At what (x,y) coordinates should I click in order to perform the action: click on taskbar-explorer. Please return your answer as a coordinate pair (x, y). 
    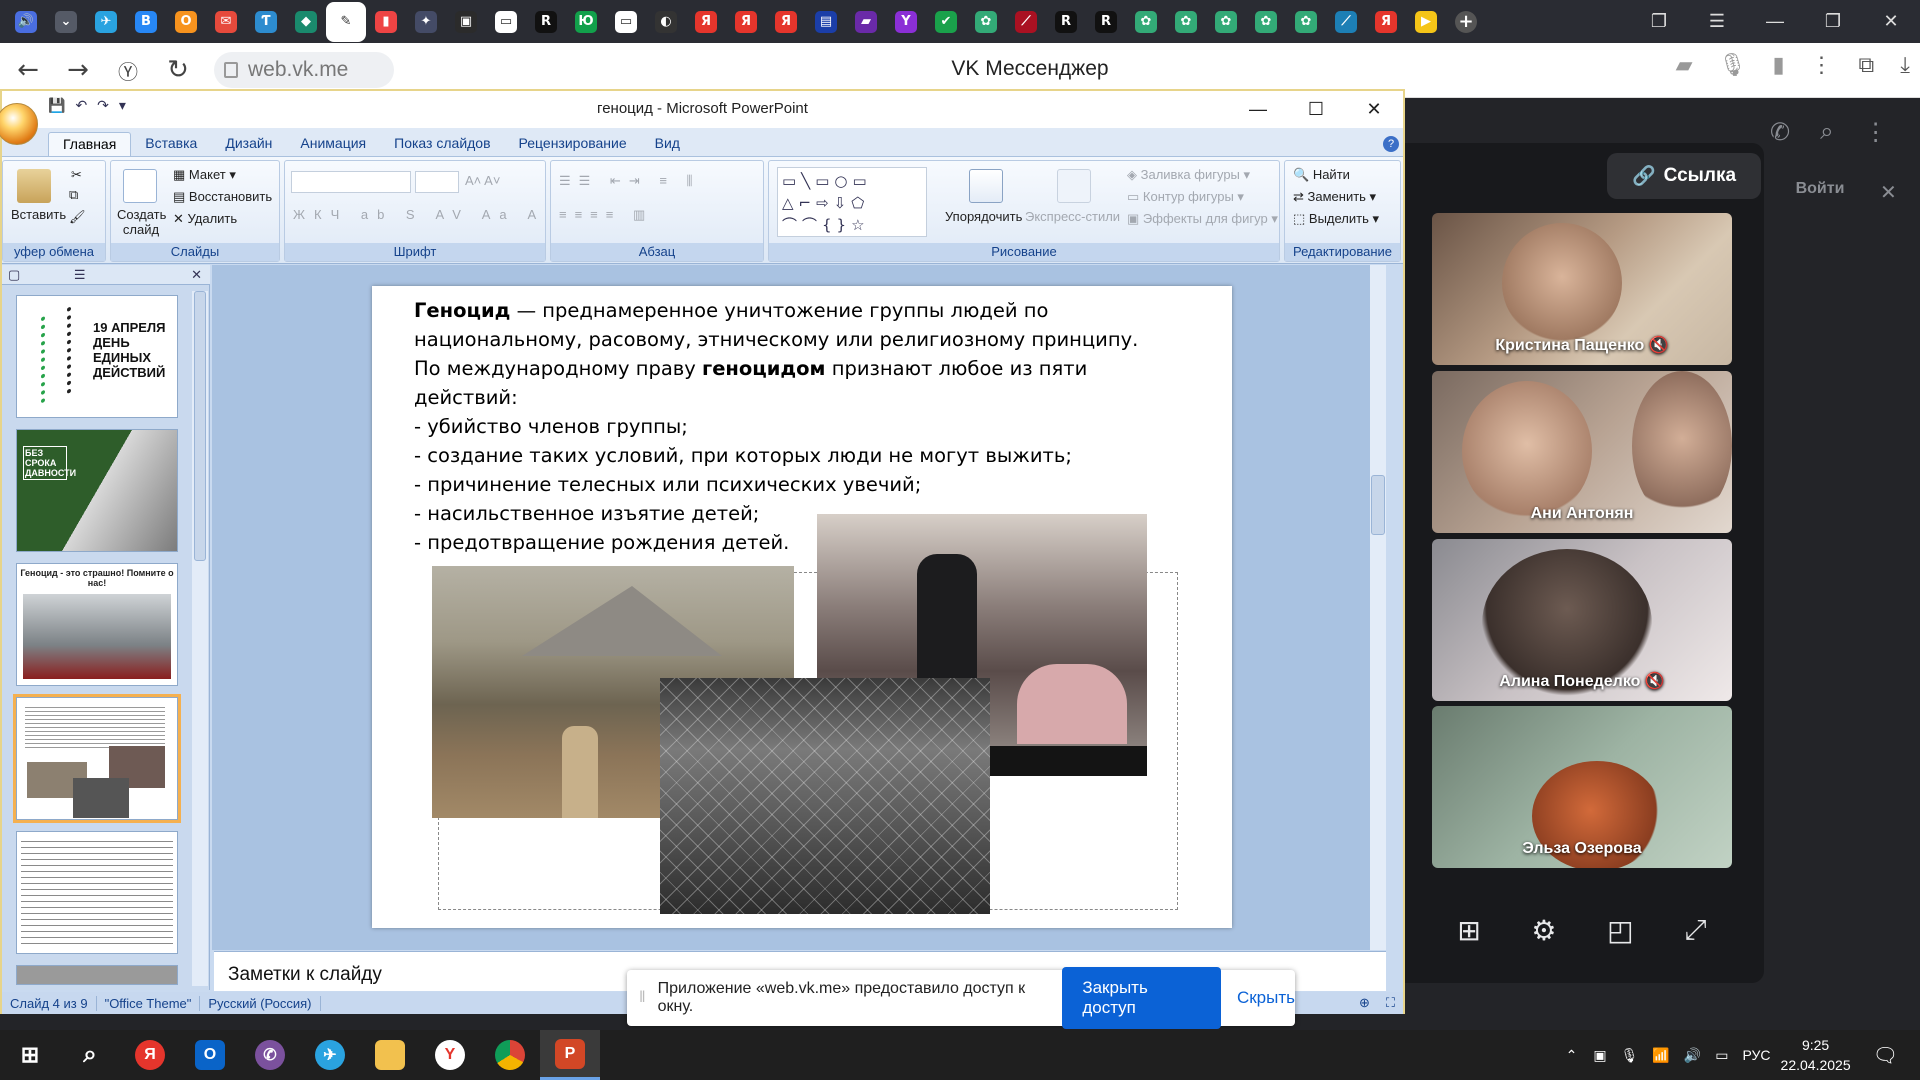
    Looking at the image, I should click on (390, 1055).